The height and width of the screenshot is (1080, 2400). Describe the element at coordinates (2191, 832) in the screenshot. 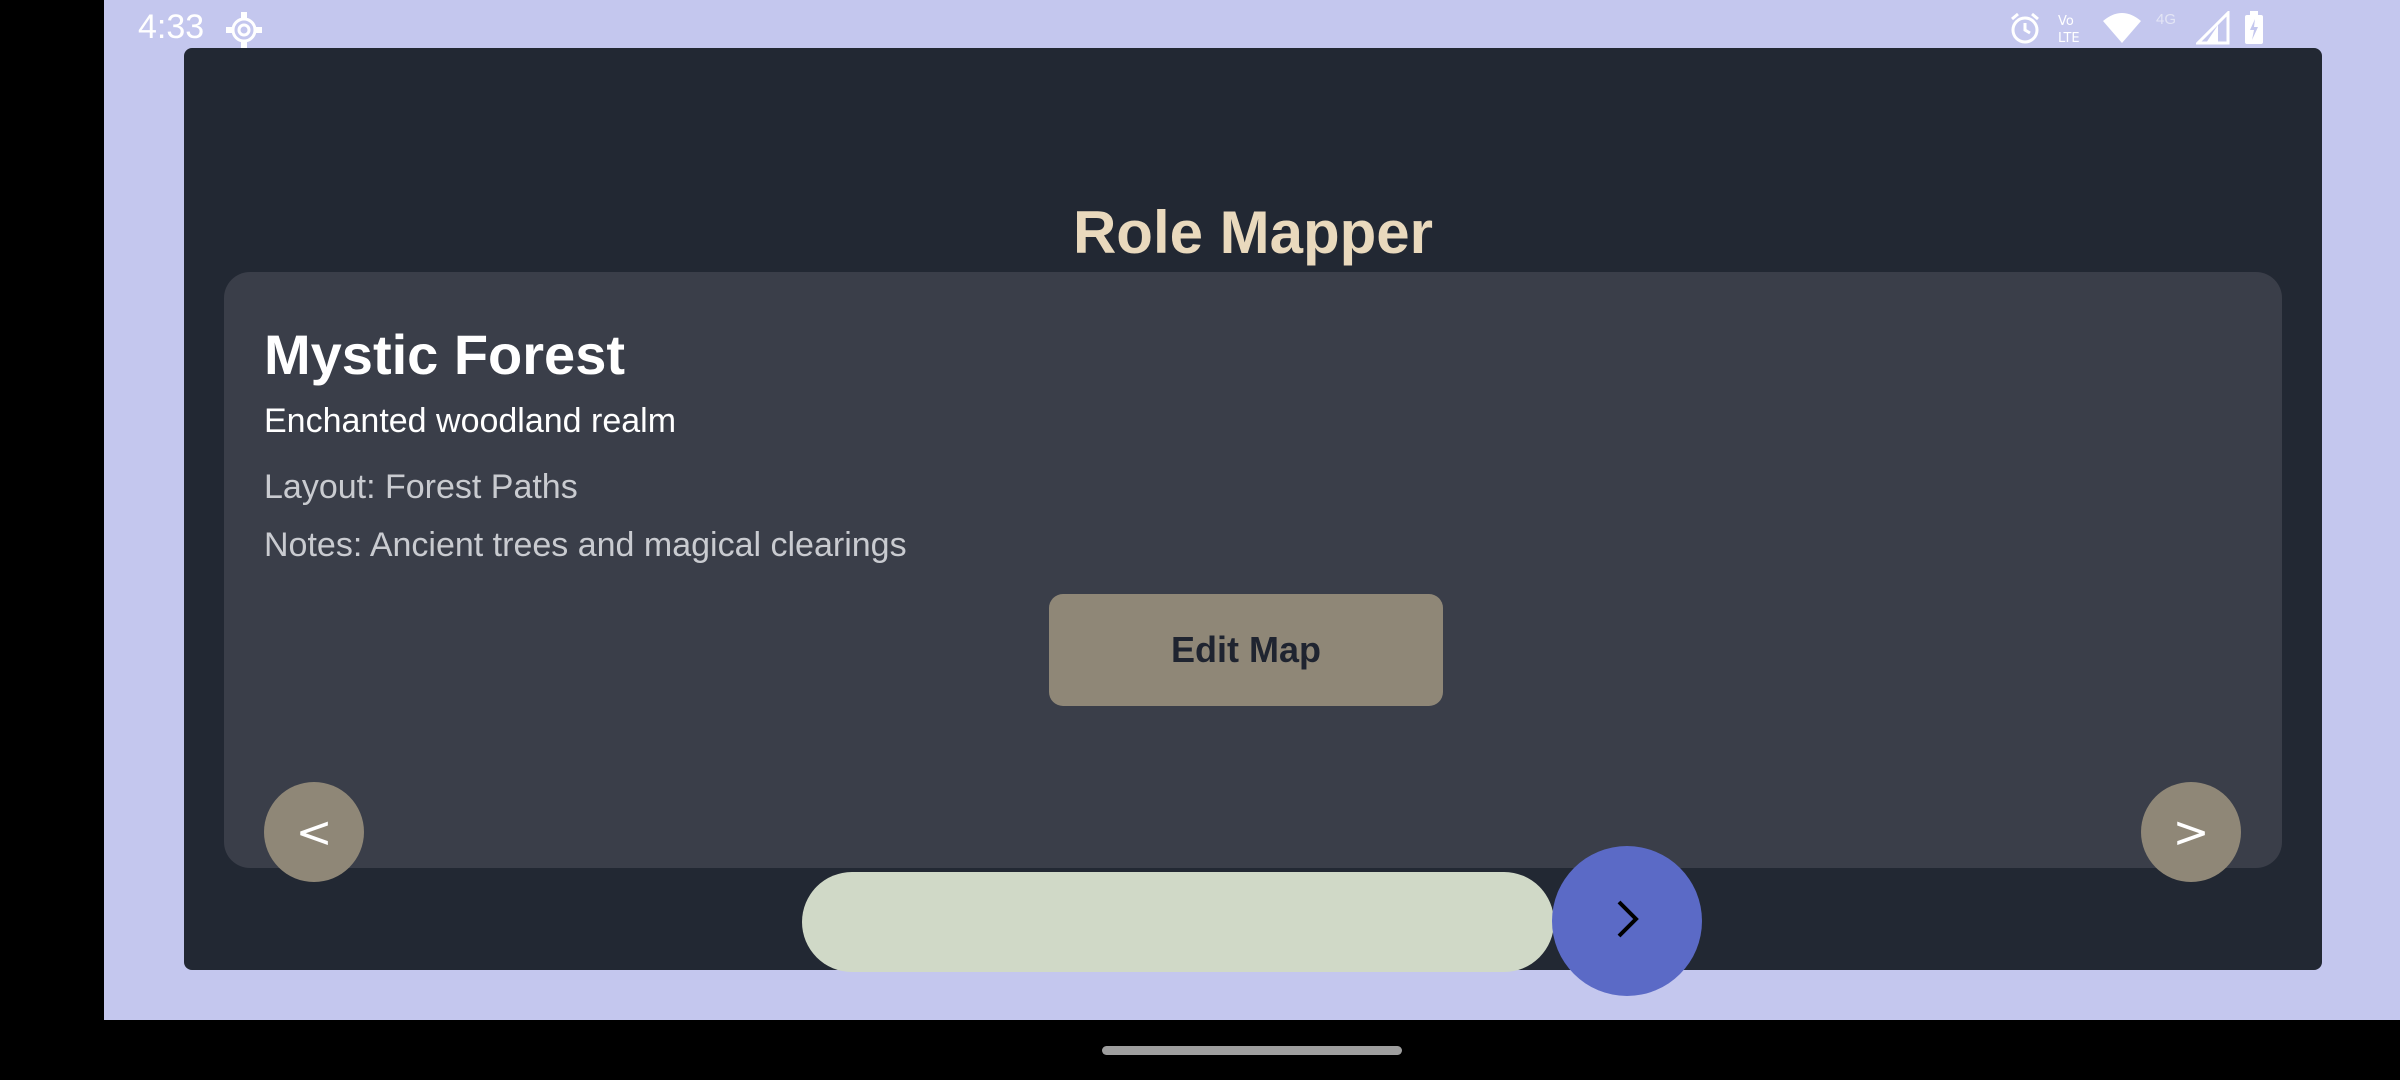

I see `next-map-button: >` at that location.